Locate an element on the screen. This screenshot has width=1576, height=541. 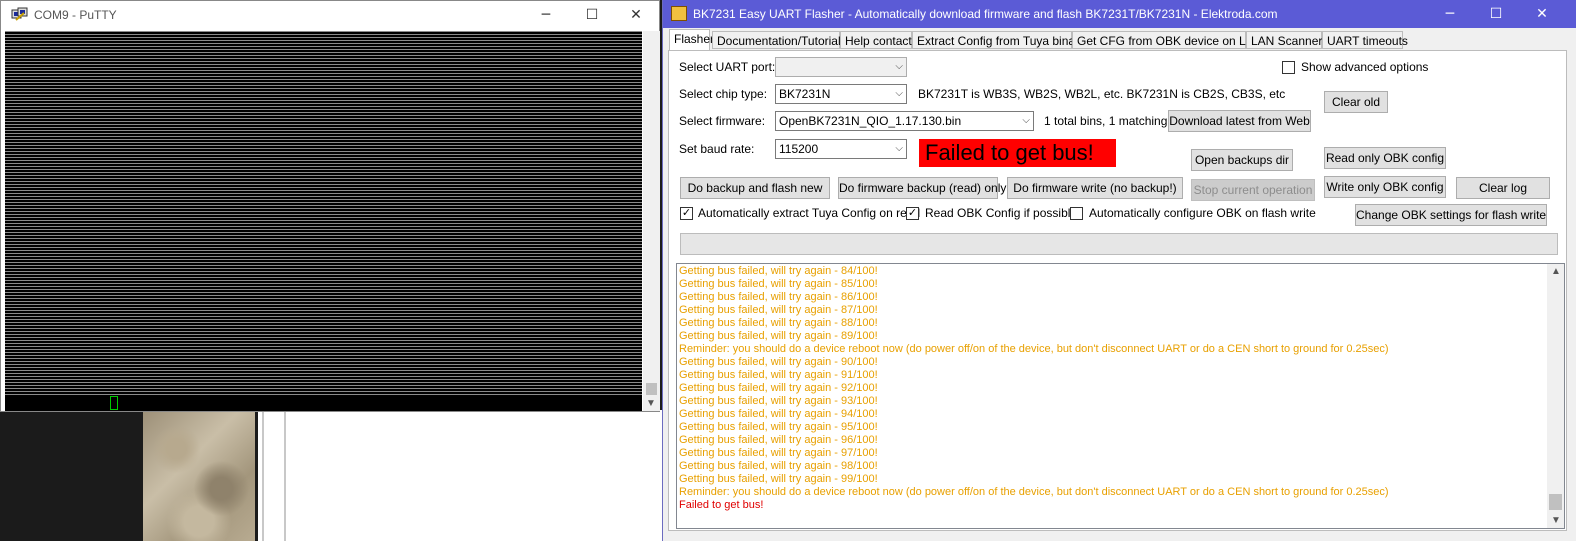
bins-info-text: 1 total bins, 1 matching. is located at coordinates (1107, 121).